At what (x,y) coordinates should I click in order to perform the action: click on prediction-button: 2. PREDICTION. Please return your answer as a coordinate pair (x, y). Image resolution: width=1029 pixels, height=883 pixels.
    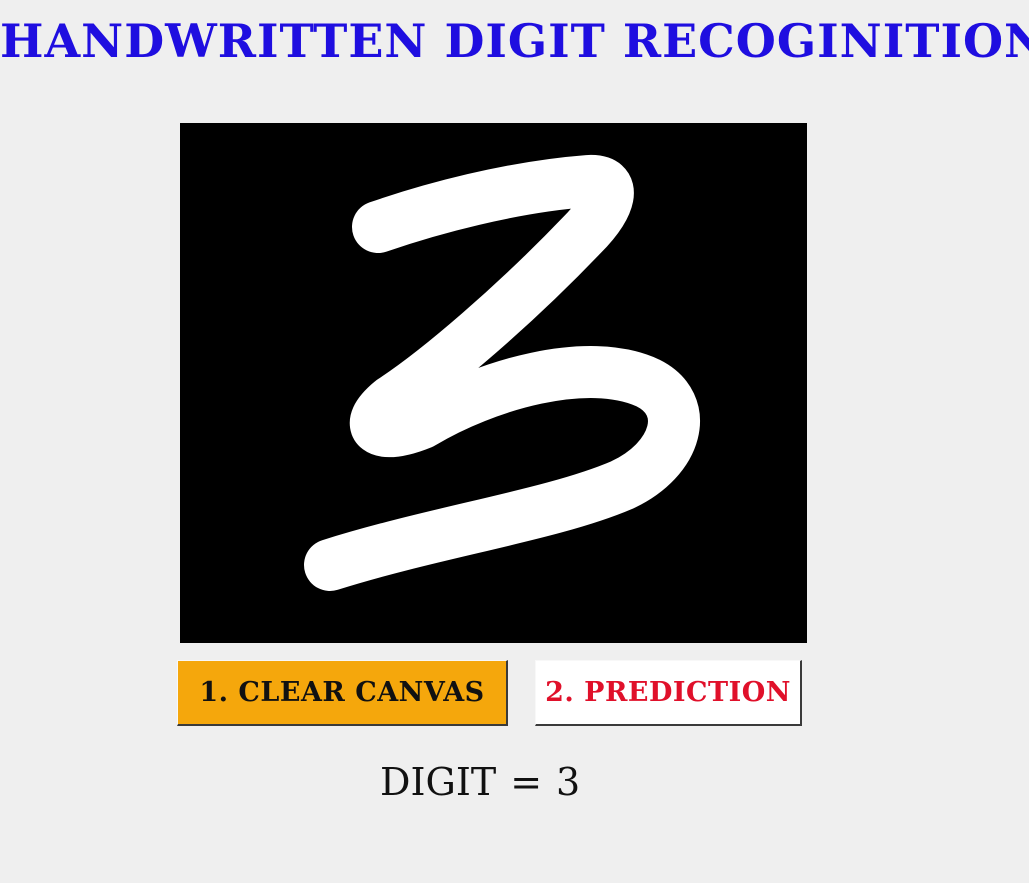
    Looking at the image, I should click on (668, 693).